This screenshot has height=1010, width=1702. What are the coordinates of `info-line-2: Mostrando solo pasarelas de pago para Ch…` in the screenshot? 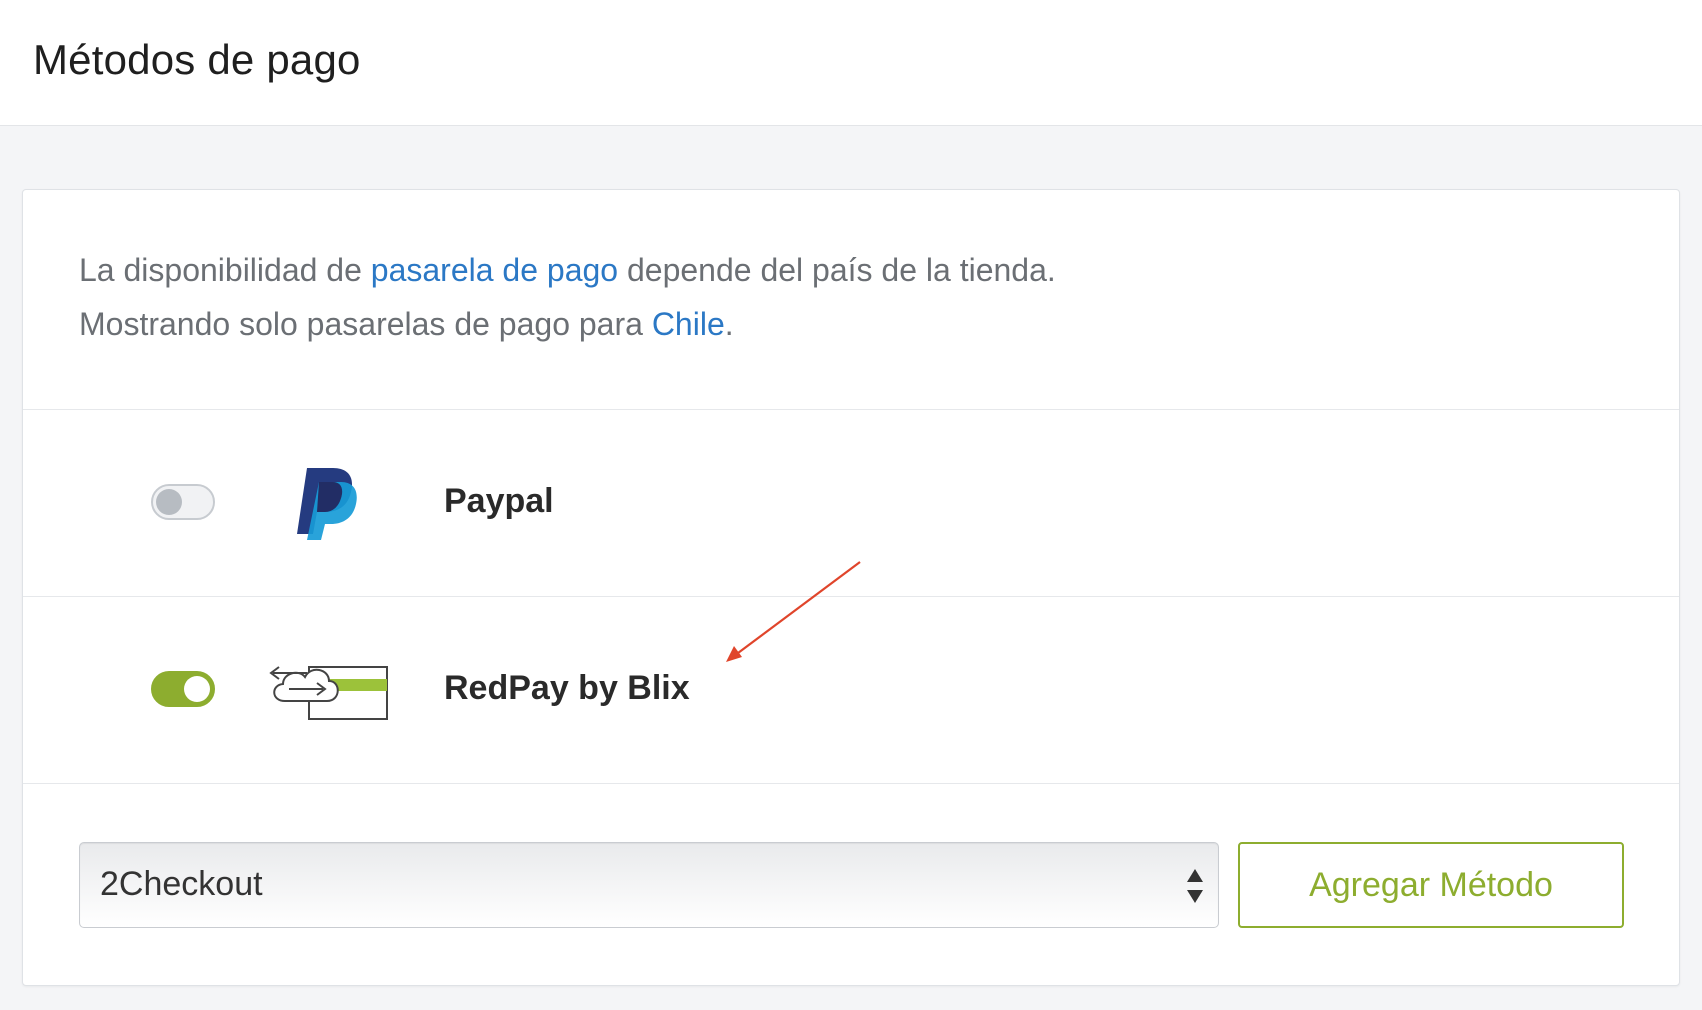 It's located at (406, 324).